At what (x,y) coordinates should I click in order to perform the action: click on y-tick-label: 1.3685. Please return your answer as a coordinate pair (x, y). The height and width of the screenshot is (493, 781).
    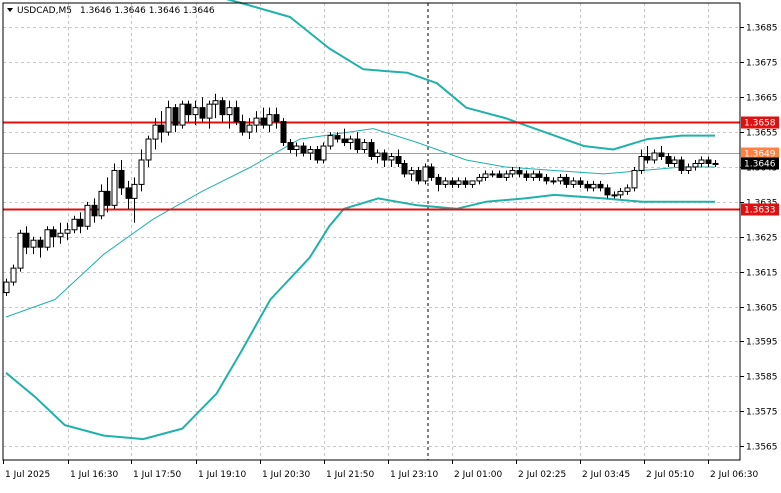
    Looking at the image, I should click on (762, 29).